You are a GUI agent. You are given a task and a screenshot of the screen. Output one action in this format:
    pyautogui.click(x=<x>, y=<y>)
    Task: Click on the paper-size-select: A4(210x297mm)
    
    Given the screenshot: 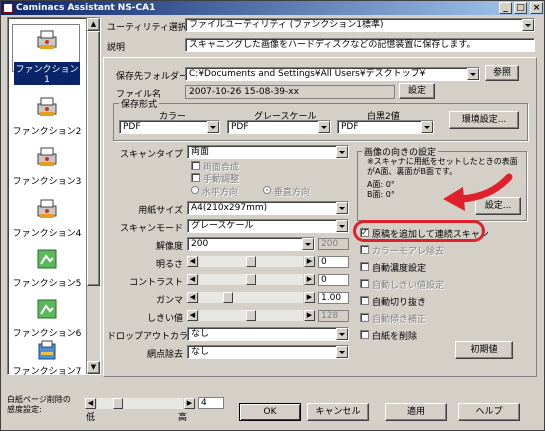 What is the action you would take?
    pyautogui.click(x=268, y=208)
    